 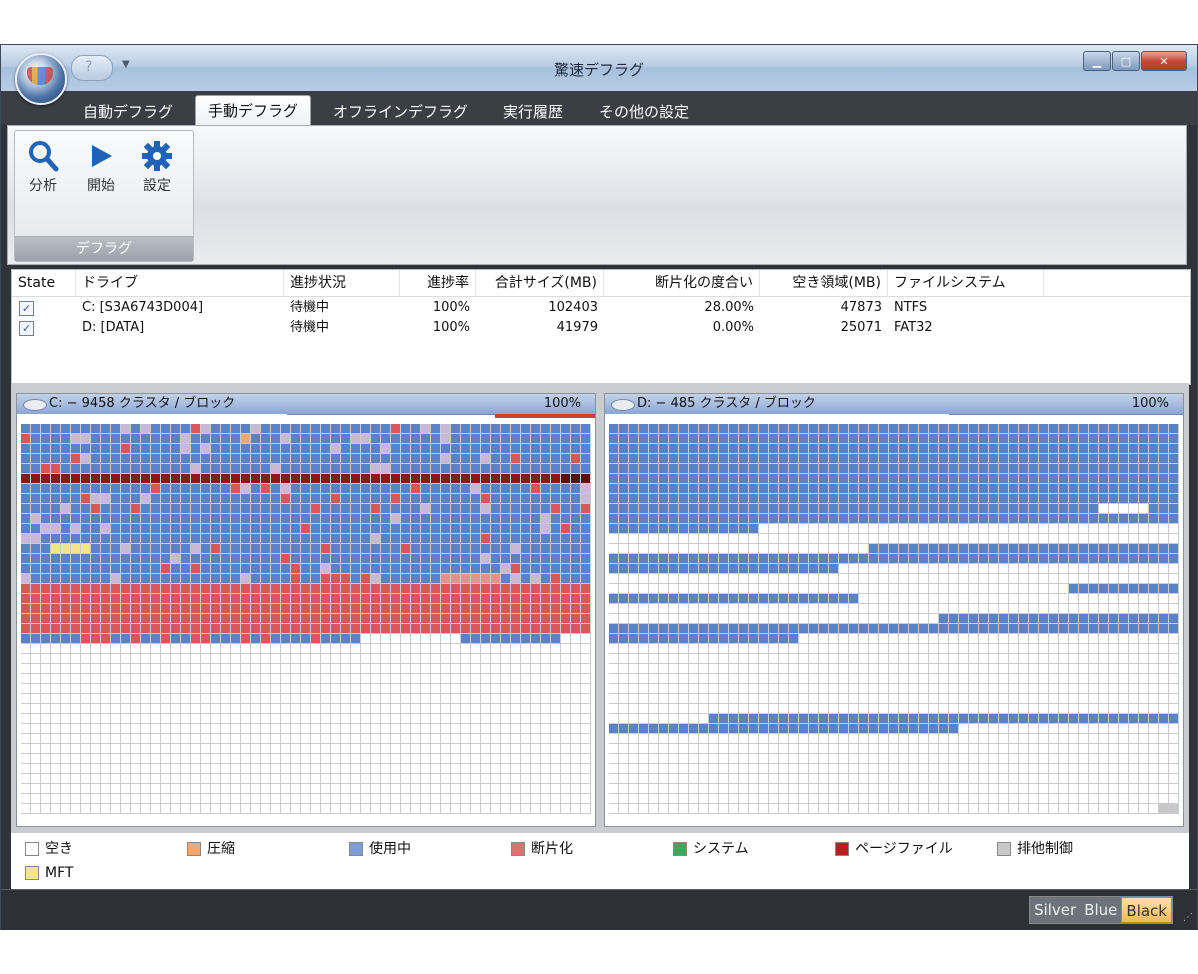 I want to click on ribbon-tab-bar: 自動デフラグ 手動デフラグ オフラインデフラグ 実行履歴 その他の設定, so click(x=599, y=108).